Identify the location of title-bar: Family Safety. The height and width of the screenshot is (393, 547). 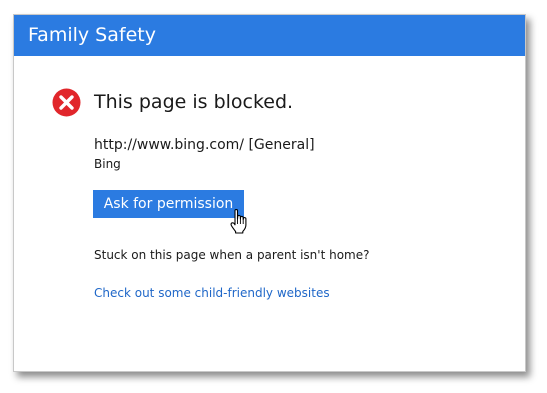
(269, 35).